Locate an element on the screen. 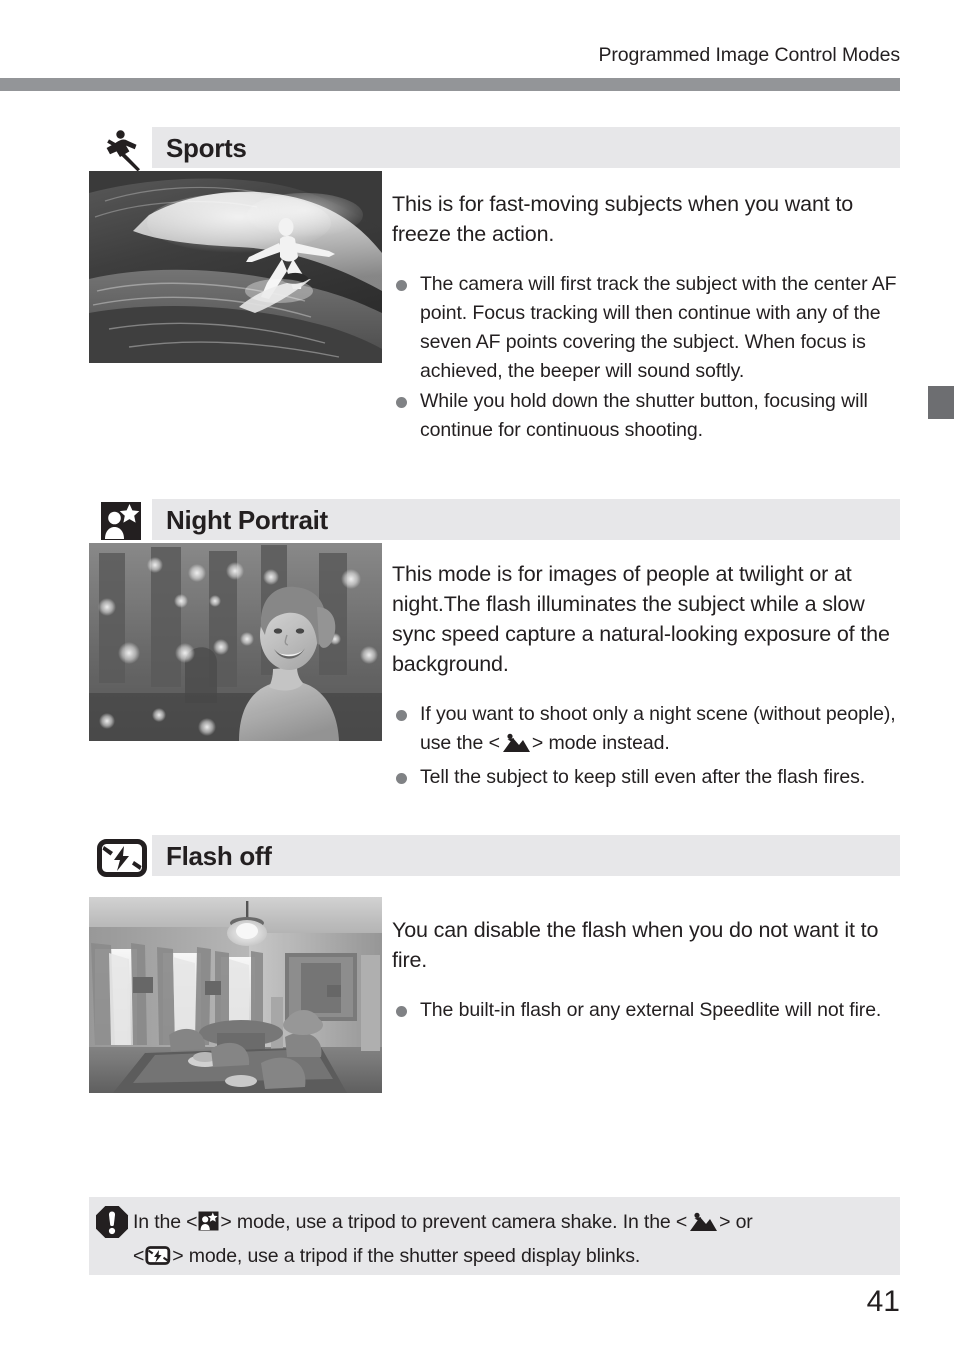 The width and height of the screenshot is (954, 1345). section-title: Night Portrait is located at coordinates (247, 520).